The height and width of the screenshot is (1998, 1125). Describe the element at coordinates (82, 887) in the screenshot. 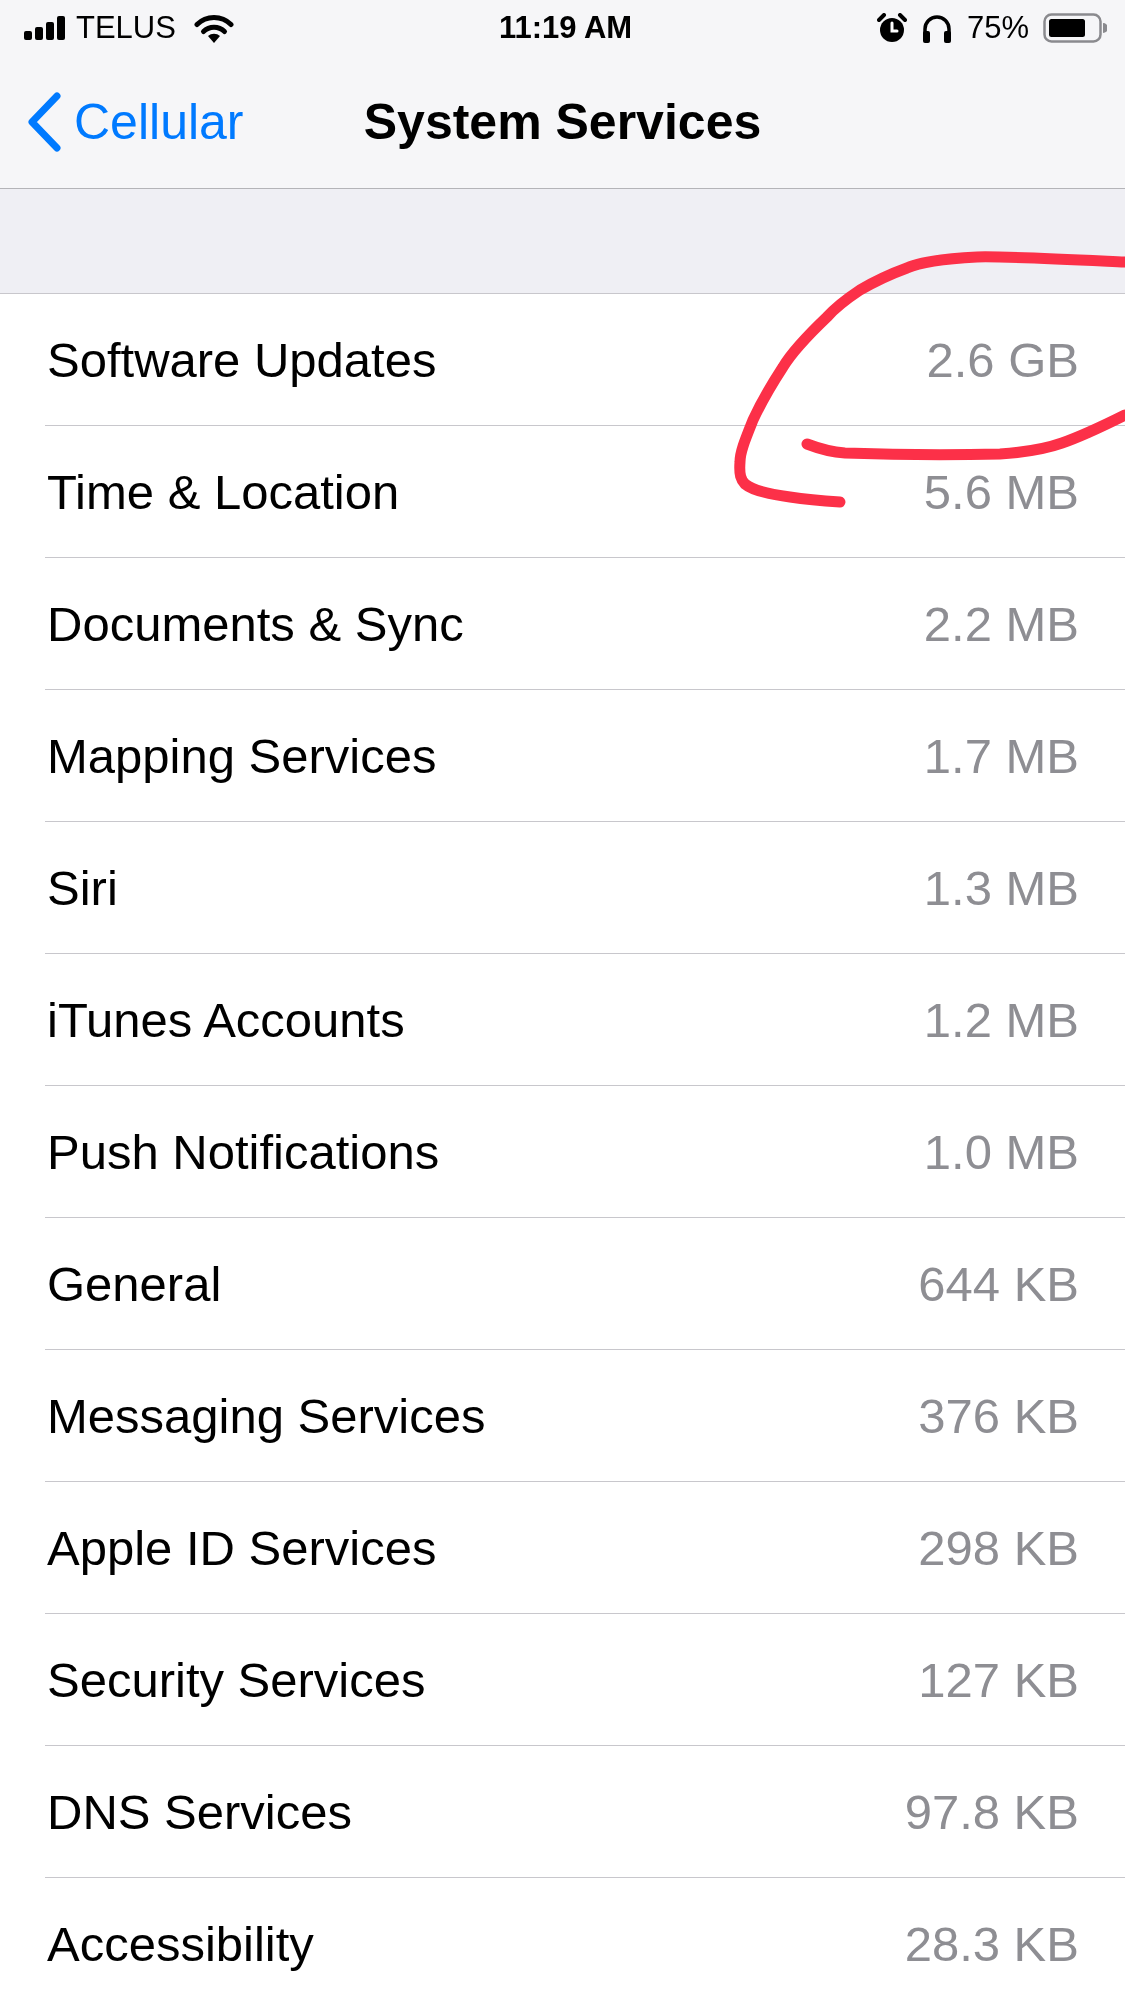

I see `service-name: Siri` at that location.